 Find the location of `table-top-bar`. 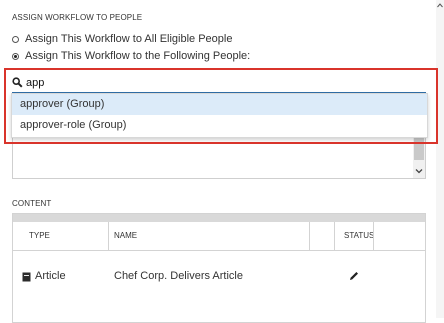

table-top-bar is located at coordinates (219, 218).